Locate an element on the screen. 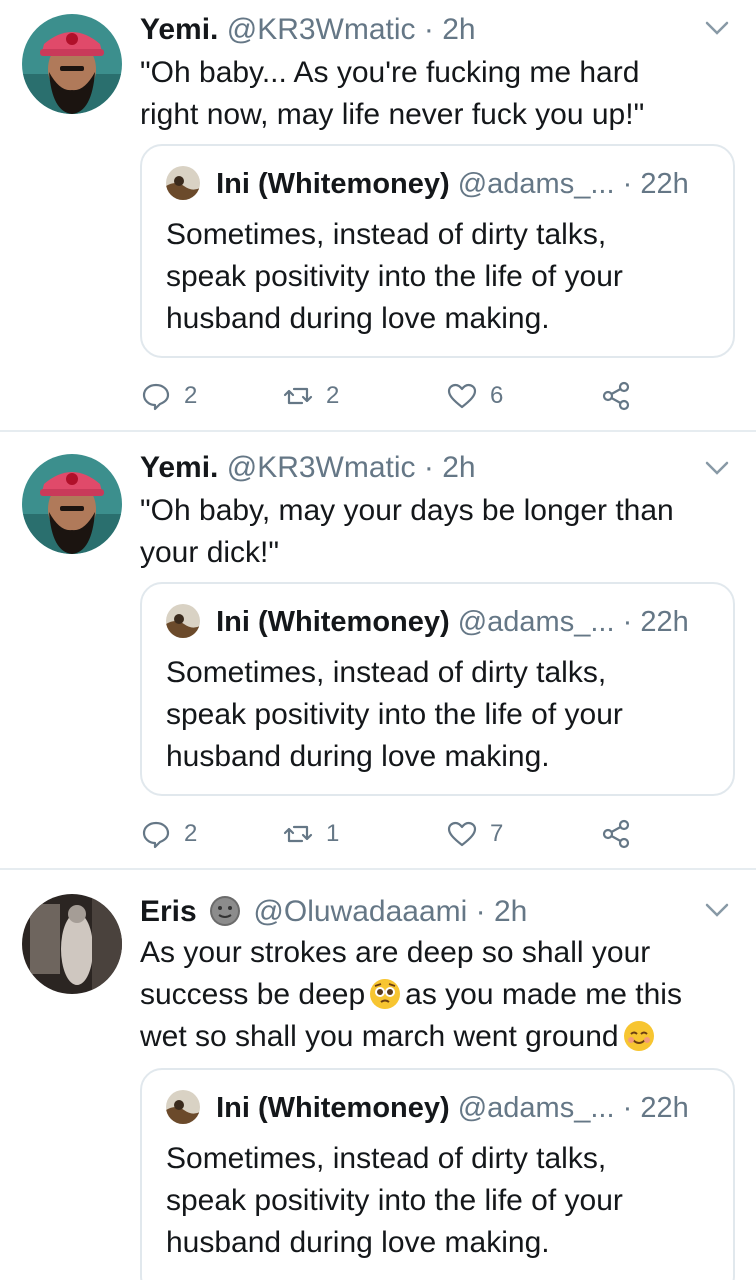  tweet-text-line: "Oh baby, may your days be longer than is located at coordinates (407, 510).